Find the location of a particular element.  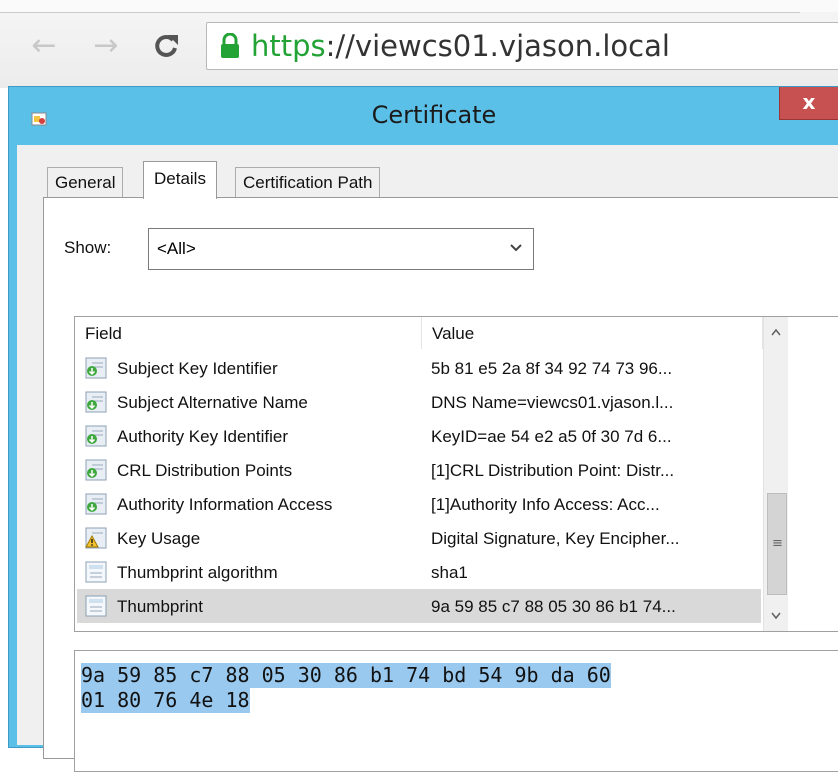

field-row-thumbprint-algorithm: Thumbprint algorithm sha1 is located at coordinates (419, 572).